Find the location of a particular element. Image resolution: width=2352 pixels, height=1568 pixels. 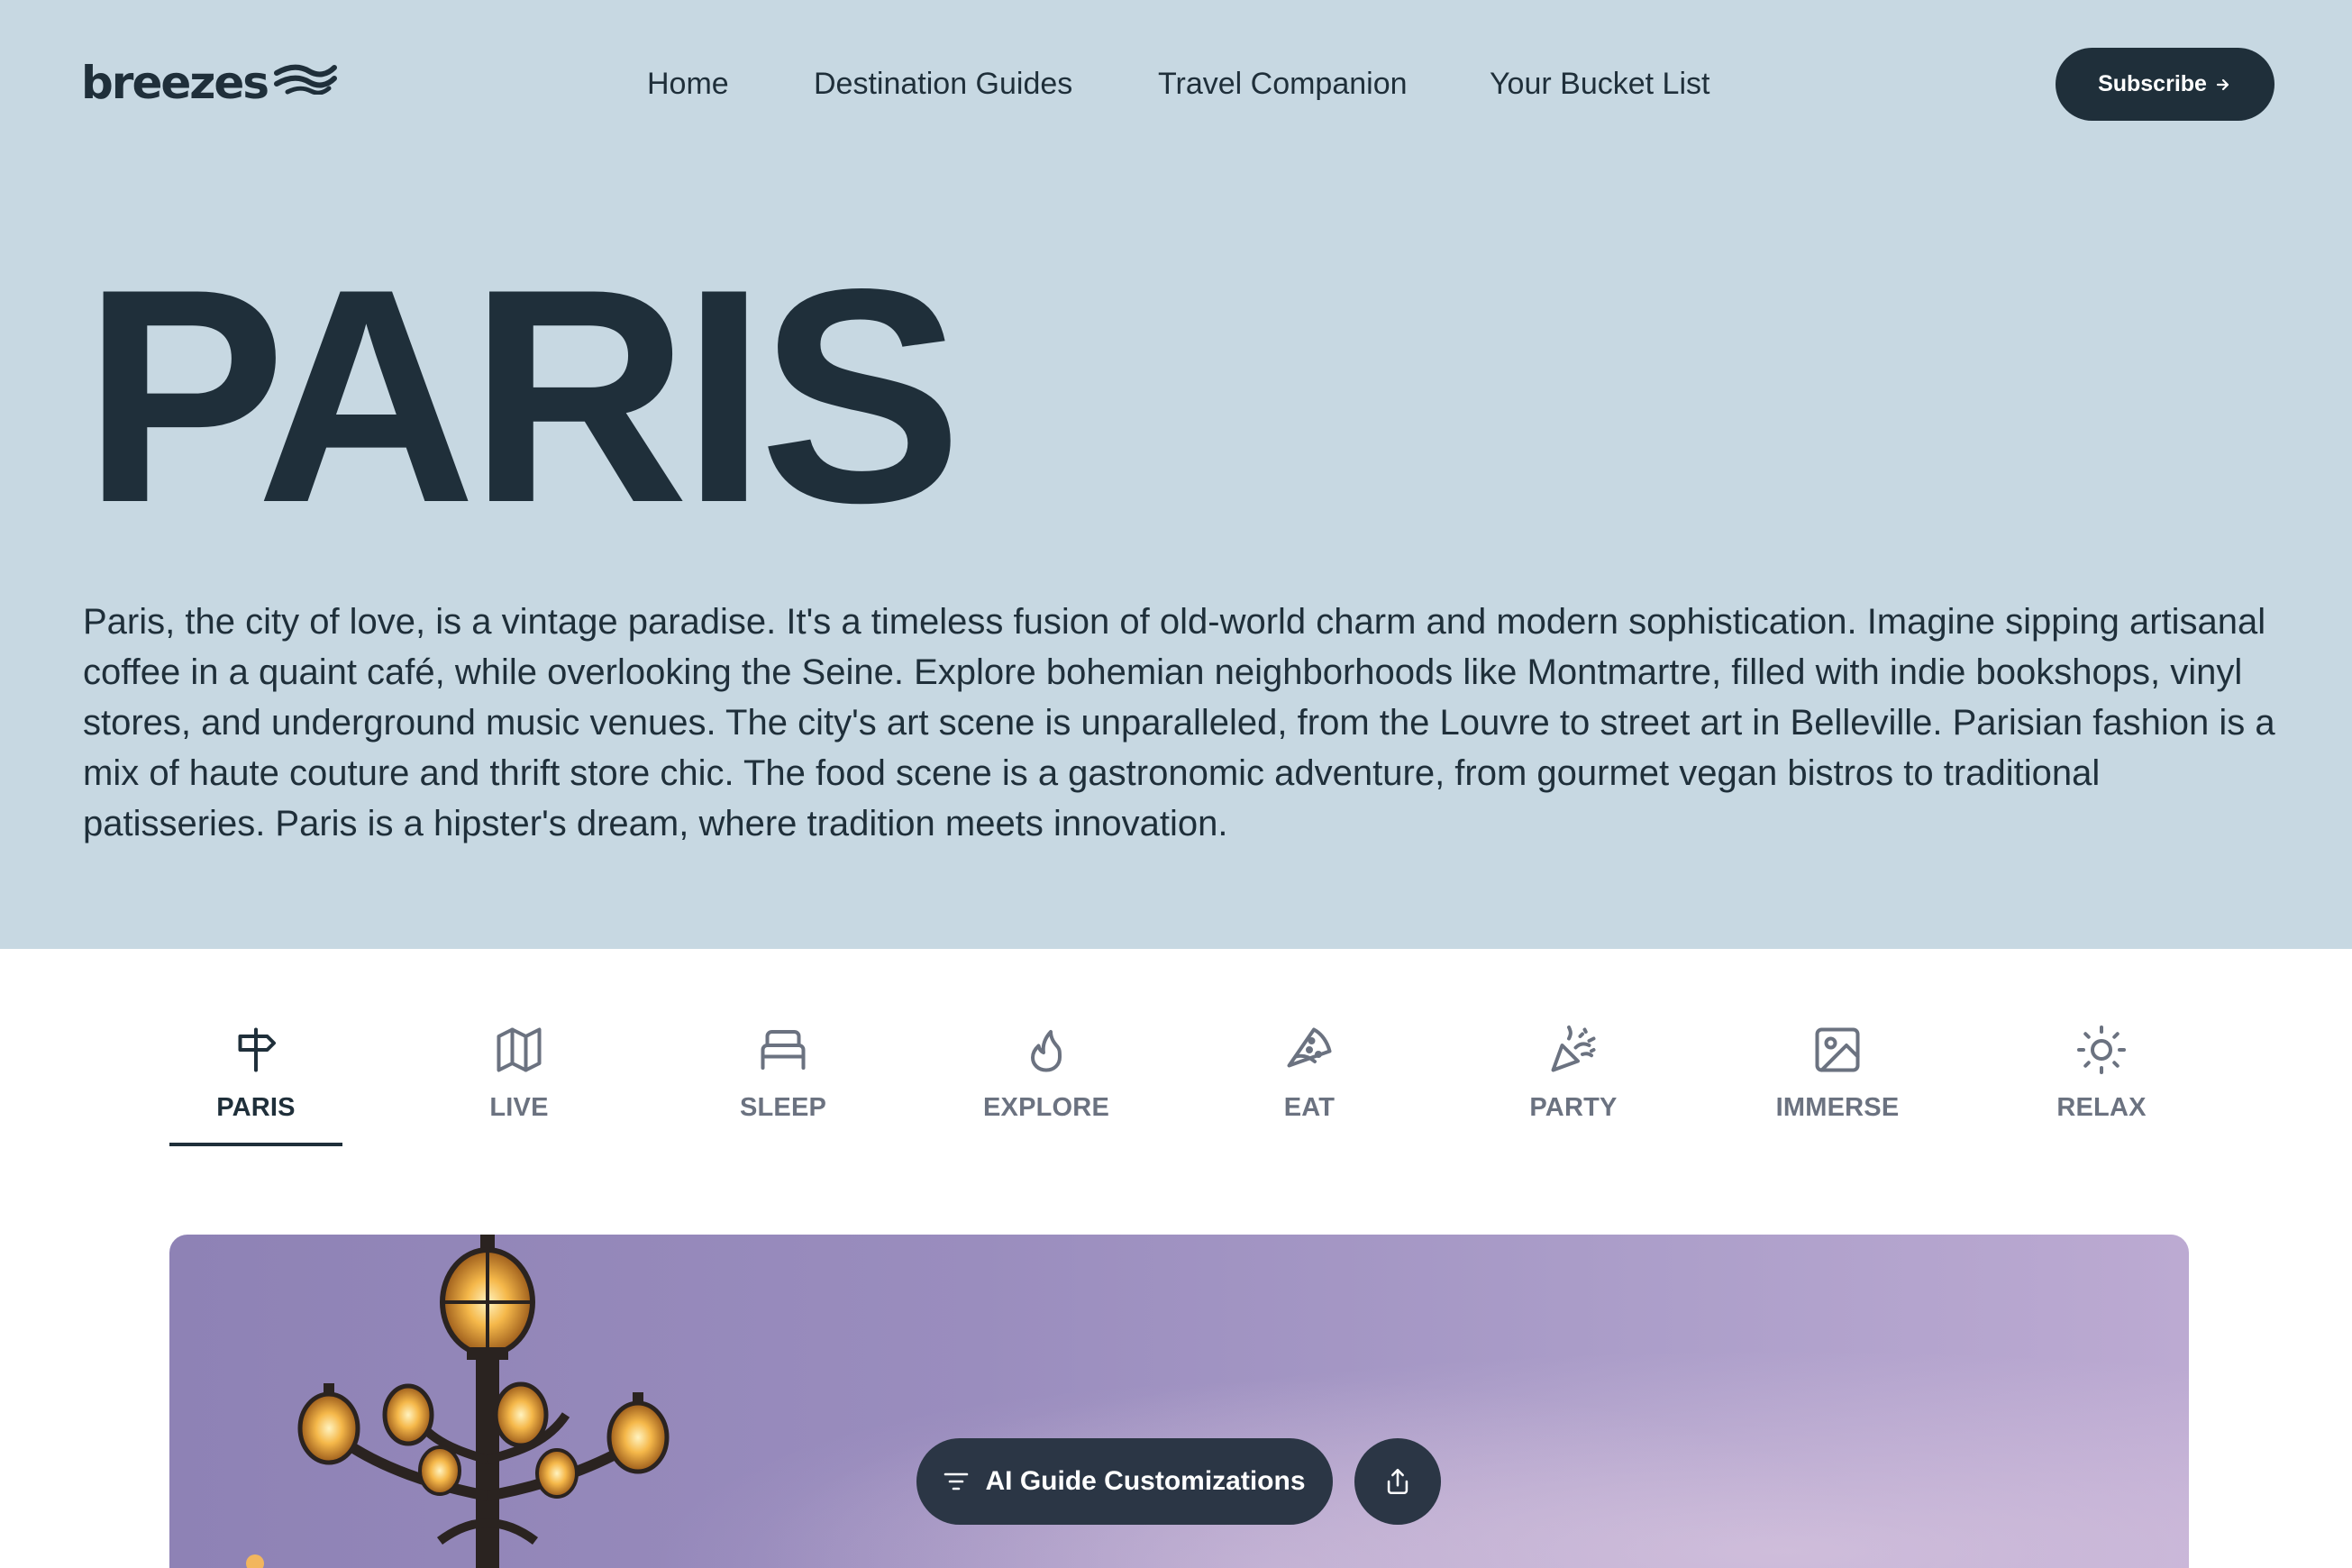

nav-bucket-list-link: Your Bucket List is located at coordinates (1599, 83).